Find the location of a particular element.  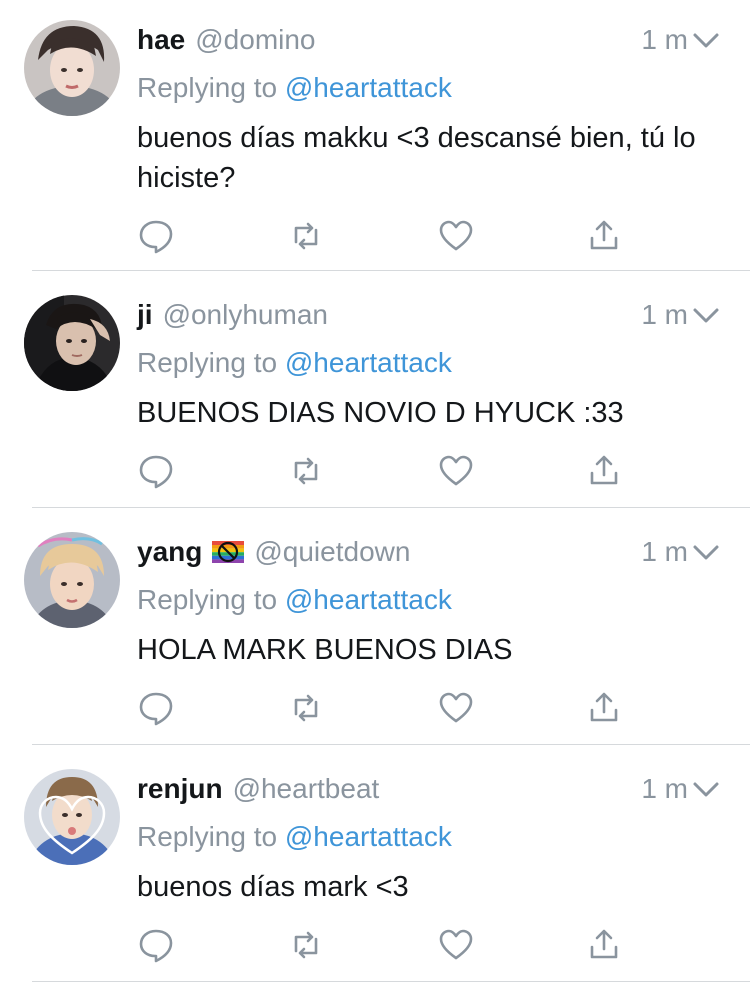

tweet-header: renjun @heartbeat is located at coordinates (258, 789).